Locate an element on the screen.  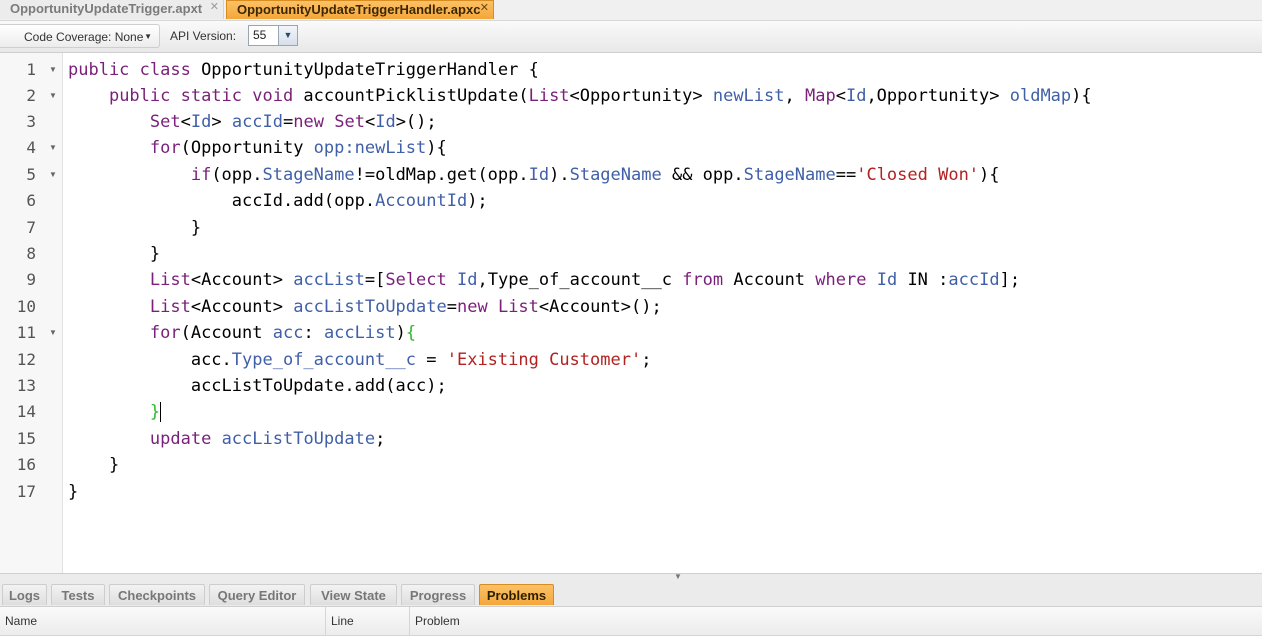
line-number: 14 is located at coordinates (26, 411).